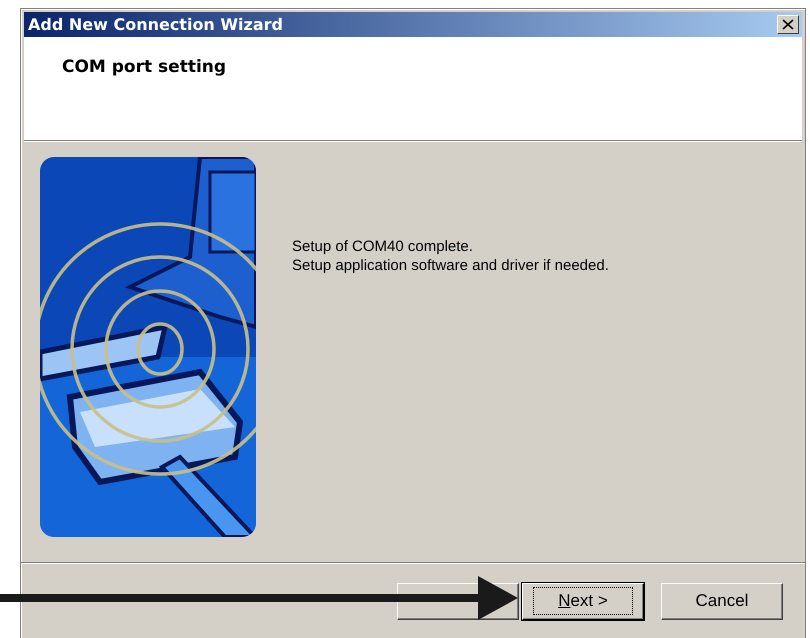 Image resolution: width=810 pixels, height=638 pixels. Describe the element at coordinates (155, 24) in the screenshot. I see `window-title: Add New Connection Wizard` at that location.